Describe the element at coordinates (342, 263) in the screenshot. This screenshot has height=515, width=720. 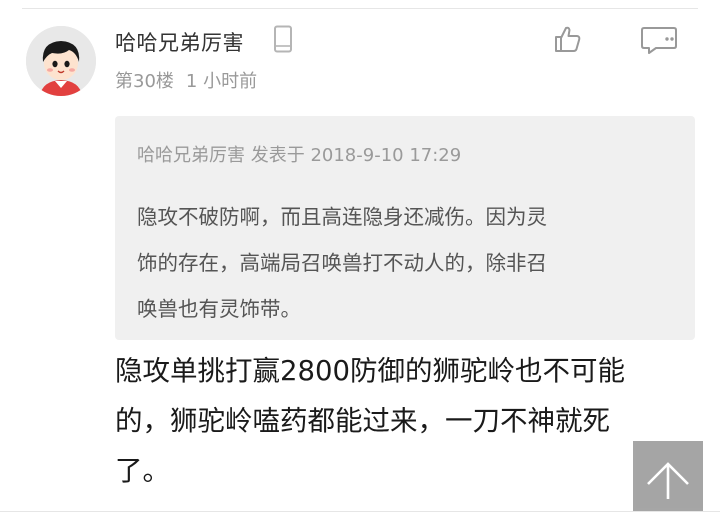
I see `quote-line: 饰的存在，高端局召唤兽打不动人的，除非召` at that location.